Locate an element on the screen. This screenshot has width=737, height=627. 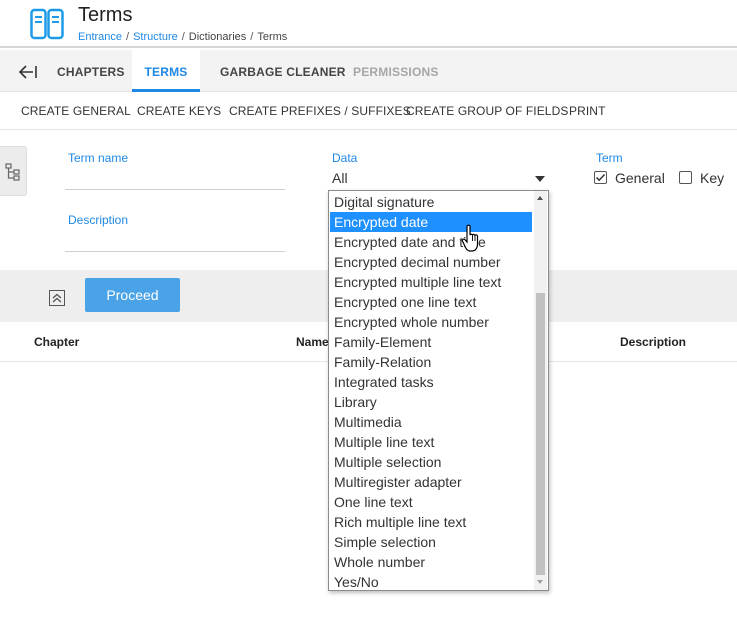
create-prefixes-suffixes-button: CREATE PREFIXES / SUFFIXES is located at coordinates (320, 111).